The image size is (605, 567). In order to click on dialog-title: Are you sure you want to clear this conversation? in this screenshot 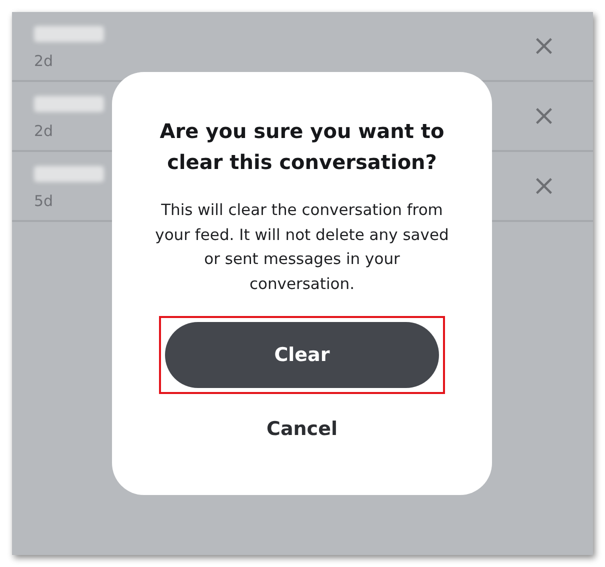, I will do `click(302, 147)`.